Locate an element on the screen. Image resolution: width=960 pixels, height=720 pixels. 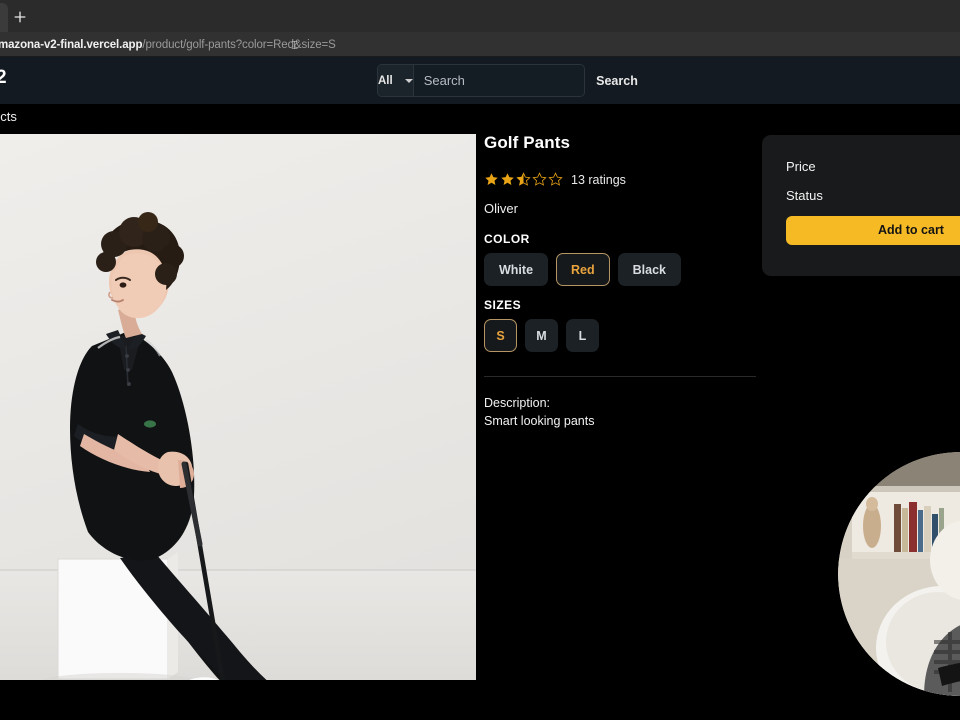
plus-icon is located at coordinates (20, 17).